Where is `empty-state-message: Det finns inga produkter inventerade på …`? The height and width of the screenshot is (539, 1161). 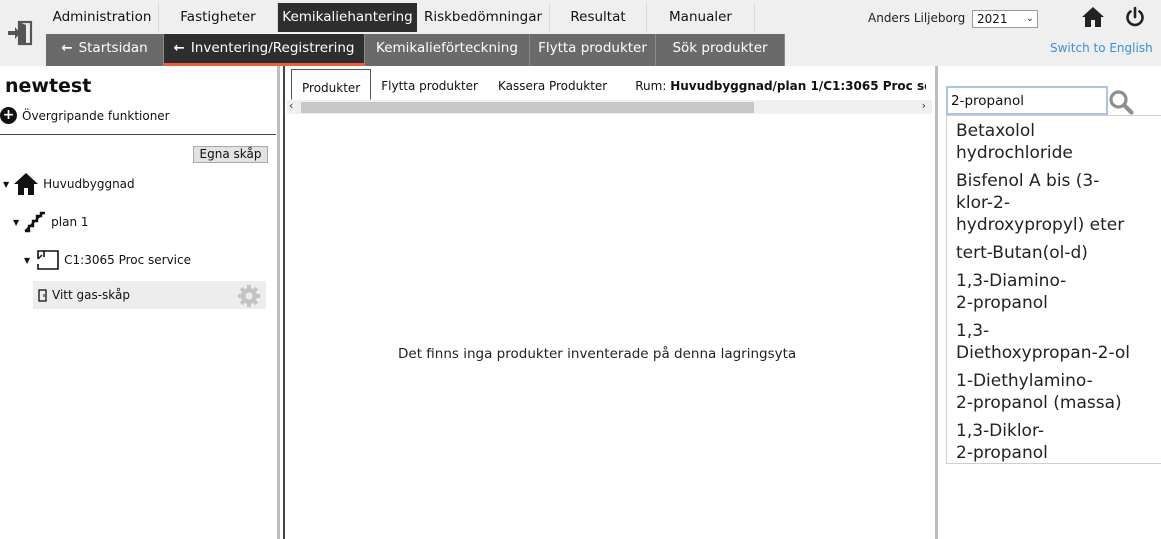
empty-state-message: Det finns inga produkter inventerade på … is located at coordinates (597, 354).